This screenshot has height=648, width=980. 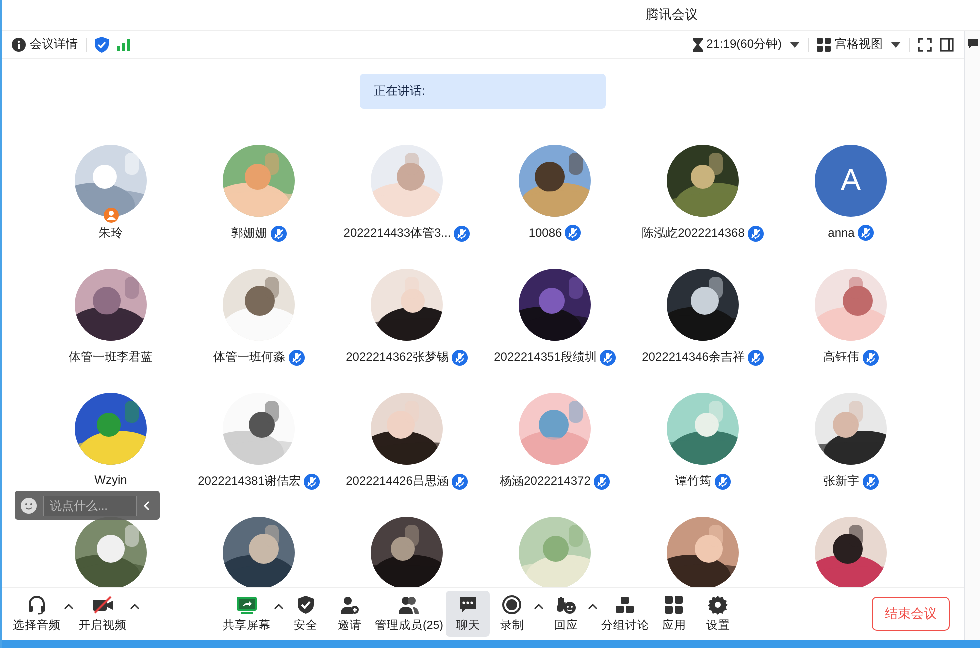 I want to click on meeting-details-button: 会议详情, so click(x=45, y=44).